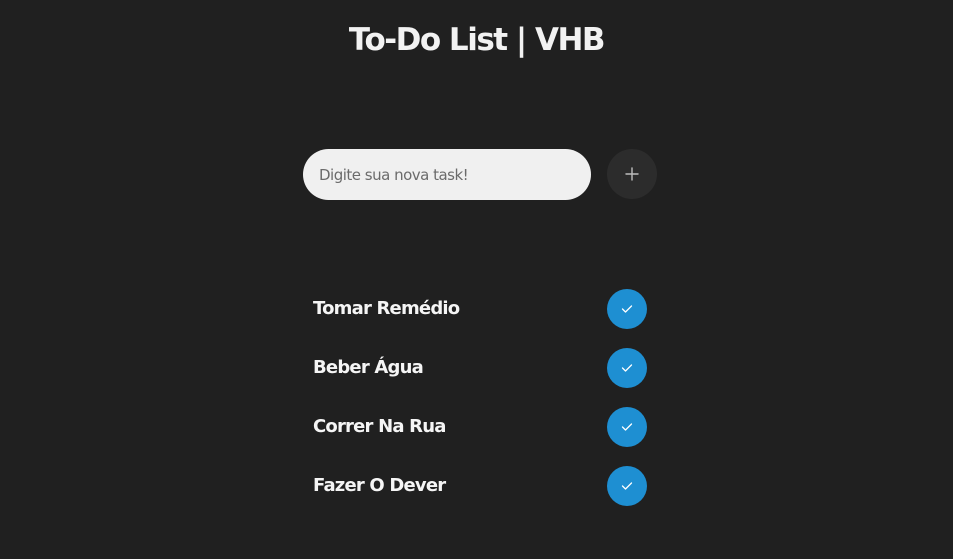 The width and height of the screenshot is (953, 559). What do you see at coordinates (477, 40) in the screenshot?
I see `page-title: To-Do List | VHB` at bounding box center [477, 40].